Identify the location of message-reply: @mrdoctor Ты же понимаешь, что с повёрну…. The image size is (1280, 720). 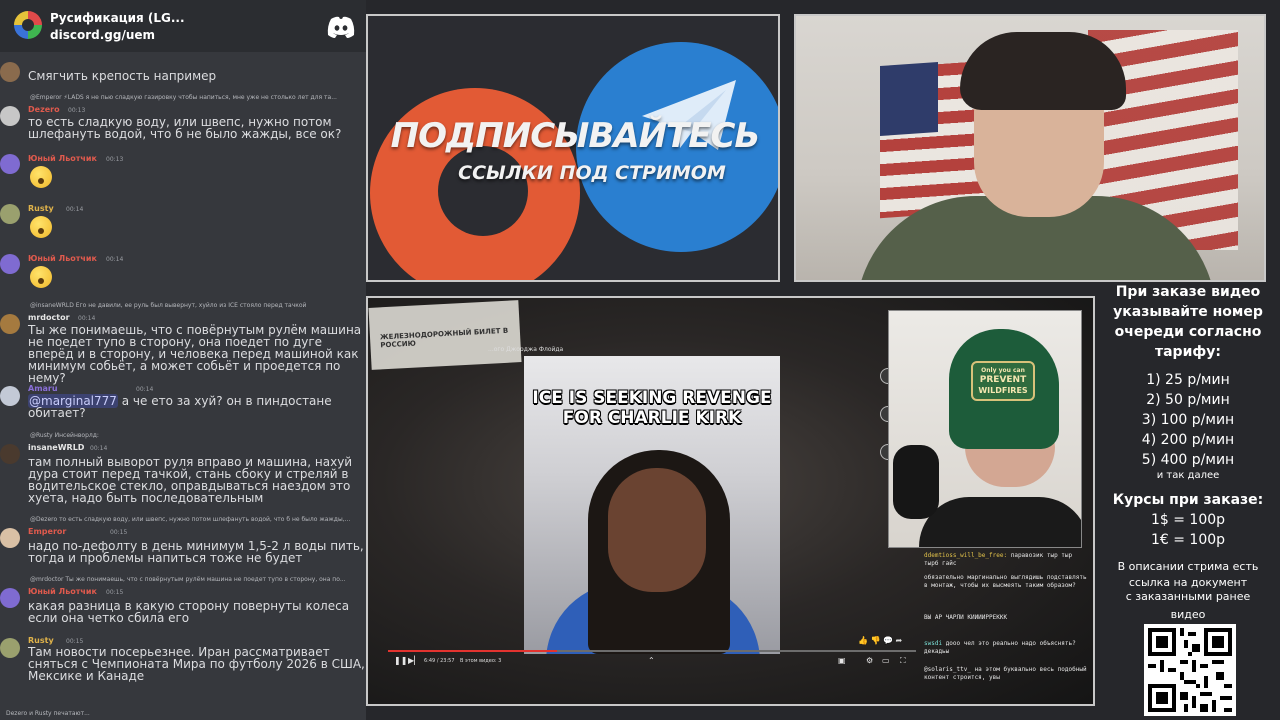
(197, 579).